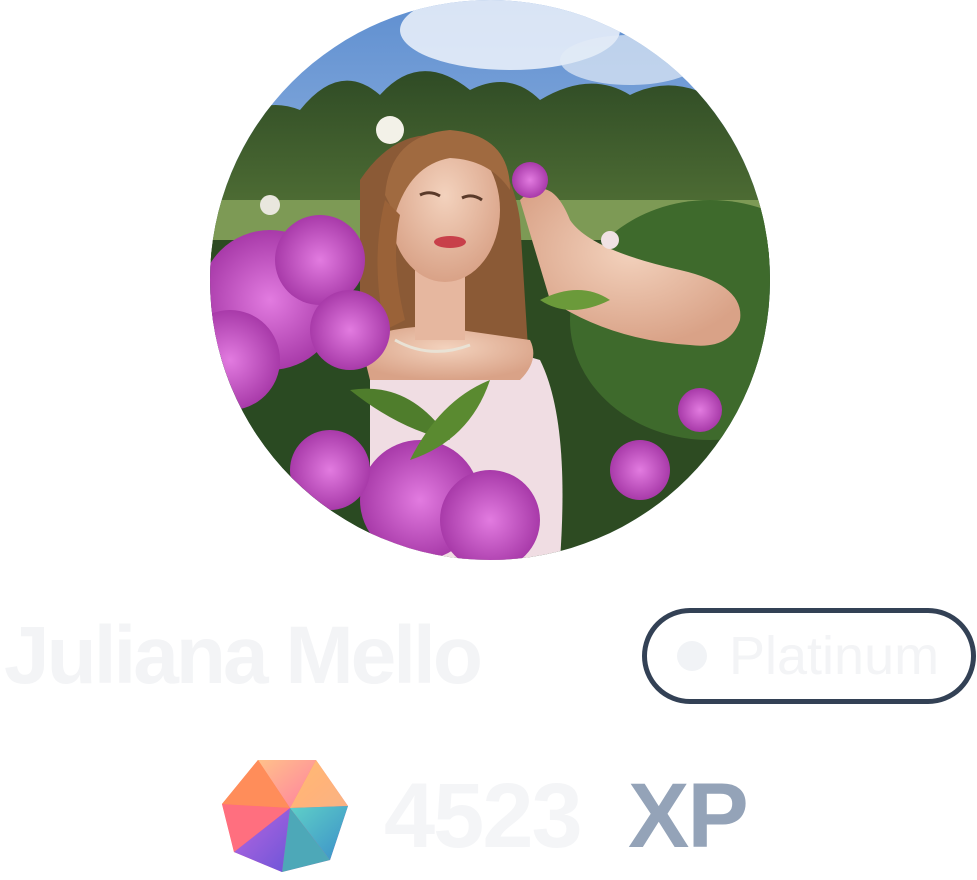 This screenshot has height=880, width=977. What do you see at coordinates (285, 815) in the screenshot?
I see `gem-icon` at bounding box center [285, 815].